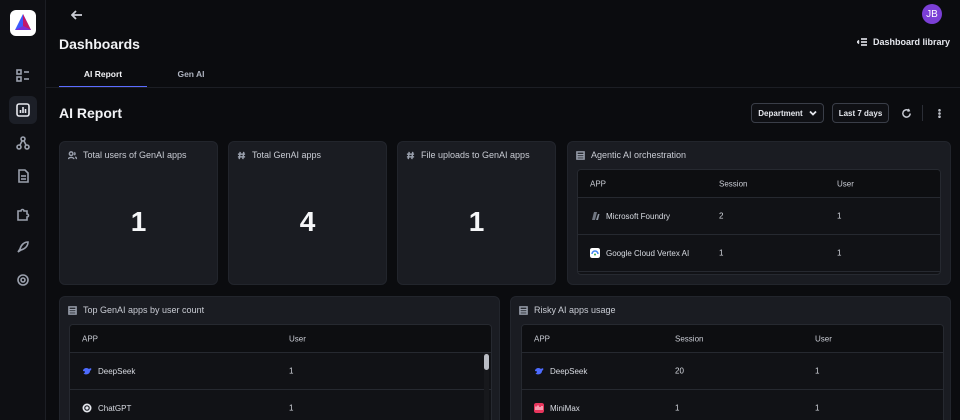 The height and width of the screenshot is (420, 960). Describe the element at coordinates (595, 253) in the screenshot. I see `google-cloud-vertex-ai-icon` at that location.